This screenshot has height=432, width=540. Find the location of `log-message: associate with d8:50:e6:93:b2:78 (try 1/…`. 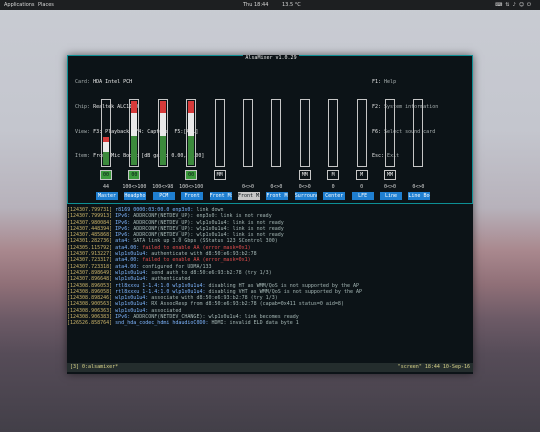

log-message: associate with d8:50:e6:93:b2:78 (try 1/… is located at coordinates (213, 298).